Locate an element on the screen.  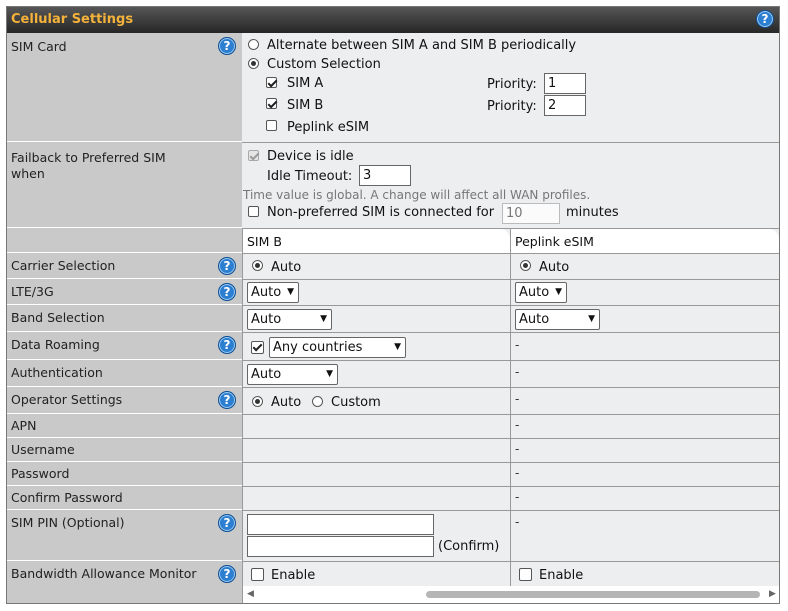
label-failback: Failback to Preferred SIM when is located at coordinates (124, 185).